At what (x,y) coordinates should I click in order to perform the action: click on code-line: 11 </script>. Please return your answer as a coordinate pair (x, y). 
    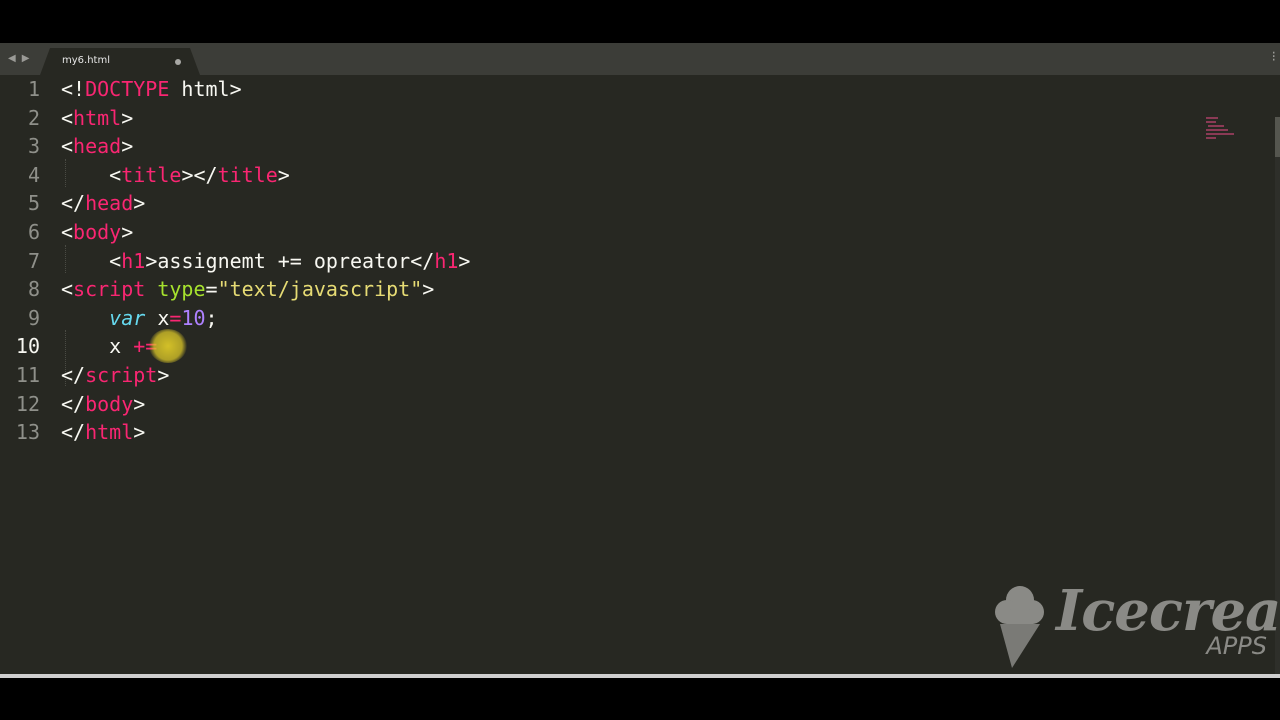
    Looking at the image, I should click on (640, 375).